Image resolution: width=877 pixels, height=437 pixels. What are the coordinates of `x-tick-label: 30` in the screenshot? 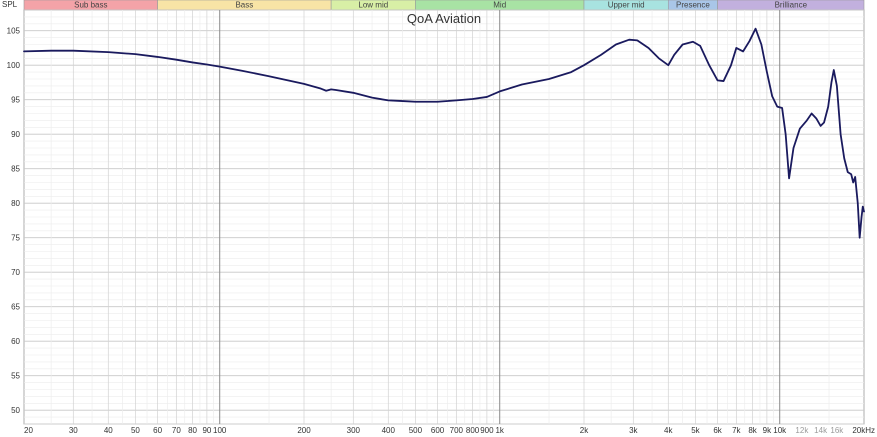 It's located at (73, 430).